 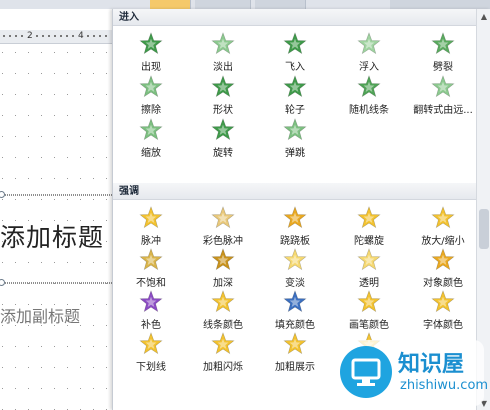 I want to click on effect-label: 劈裂, so click(x=443, y=66).